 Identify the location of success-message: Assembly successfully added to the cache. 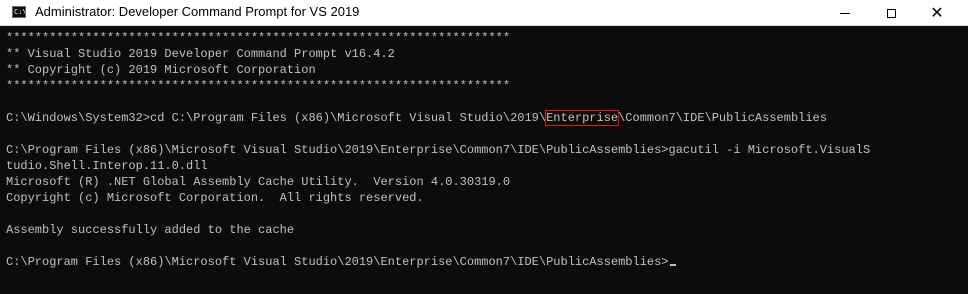
(150, 230).